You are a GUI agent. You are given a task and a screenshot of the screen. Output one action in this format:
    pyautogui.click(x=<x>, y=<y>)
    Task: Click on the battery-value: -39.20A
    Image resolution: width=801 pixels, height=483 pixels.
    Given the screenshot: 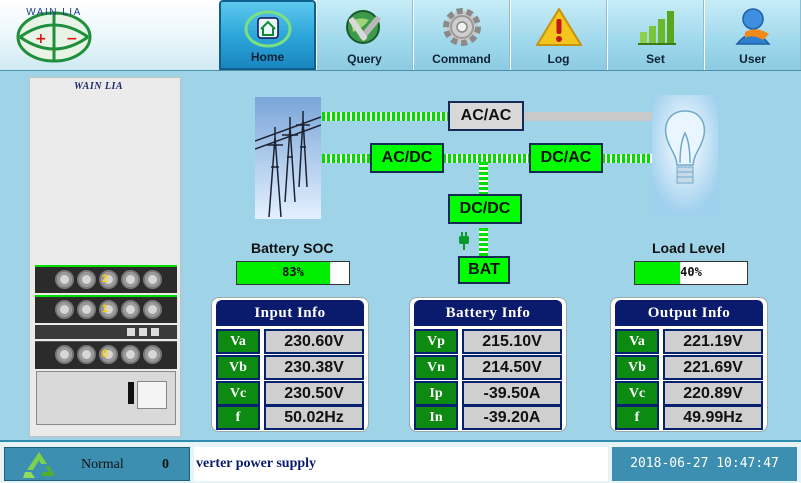 What is the action you would take?
    pyautogui.click(x=512, y=417)
    